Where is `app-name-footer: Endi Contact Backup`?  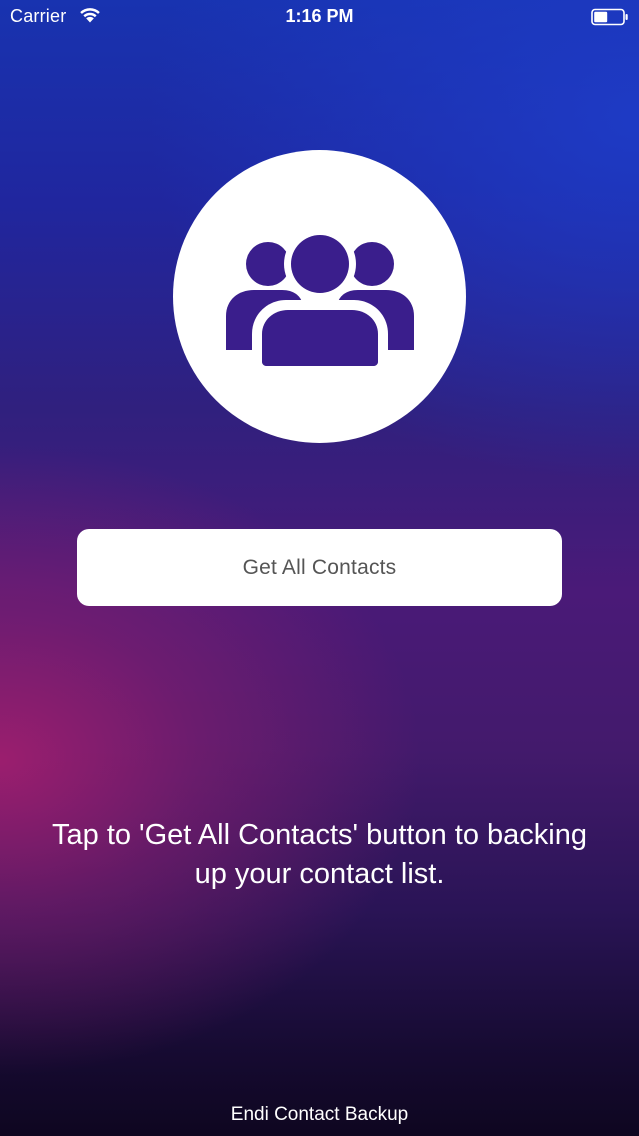 app-name-footer: Endi Contact Backup is located at coordinates (319, 1114).